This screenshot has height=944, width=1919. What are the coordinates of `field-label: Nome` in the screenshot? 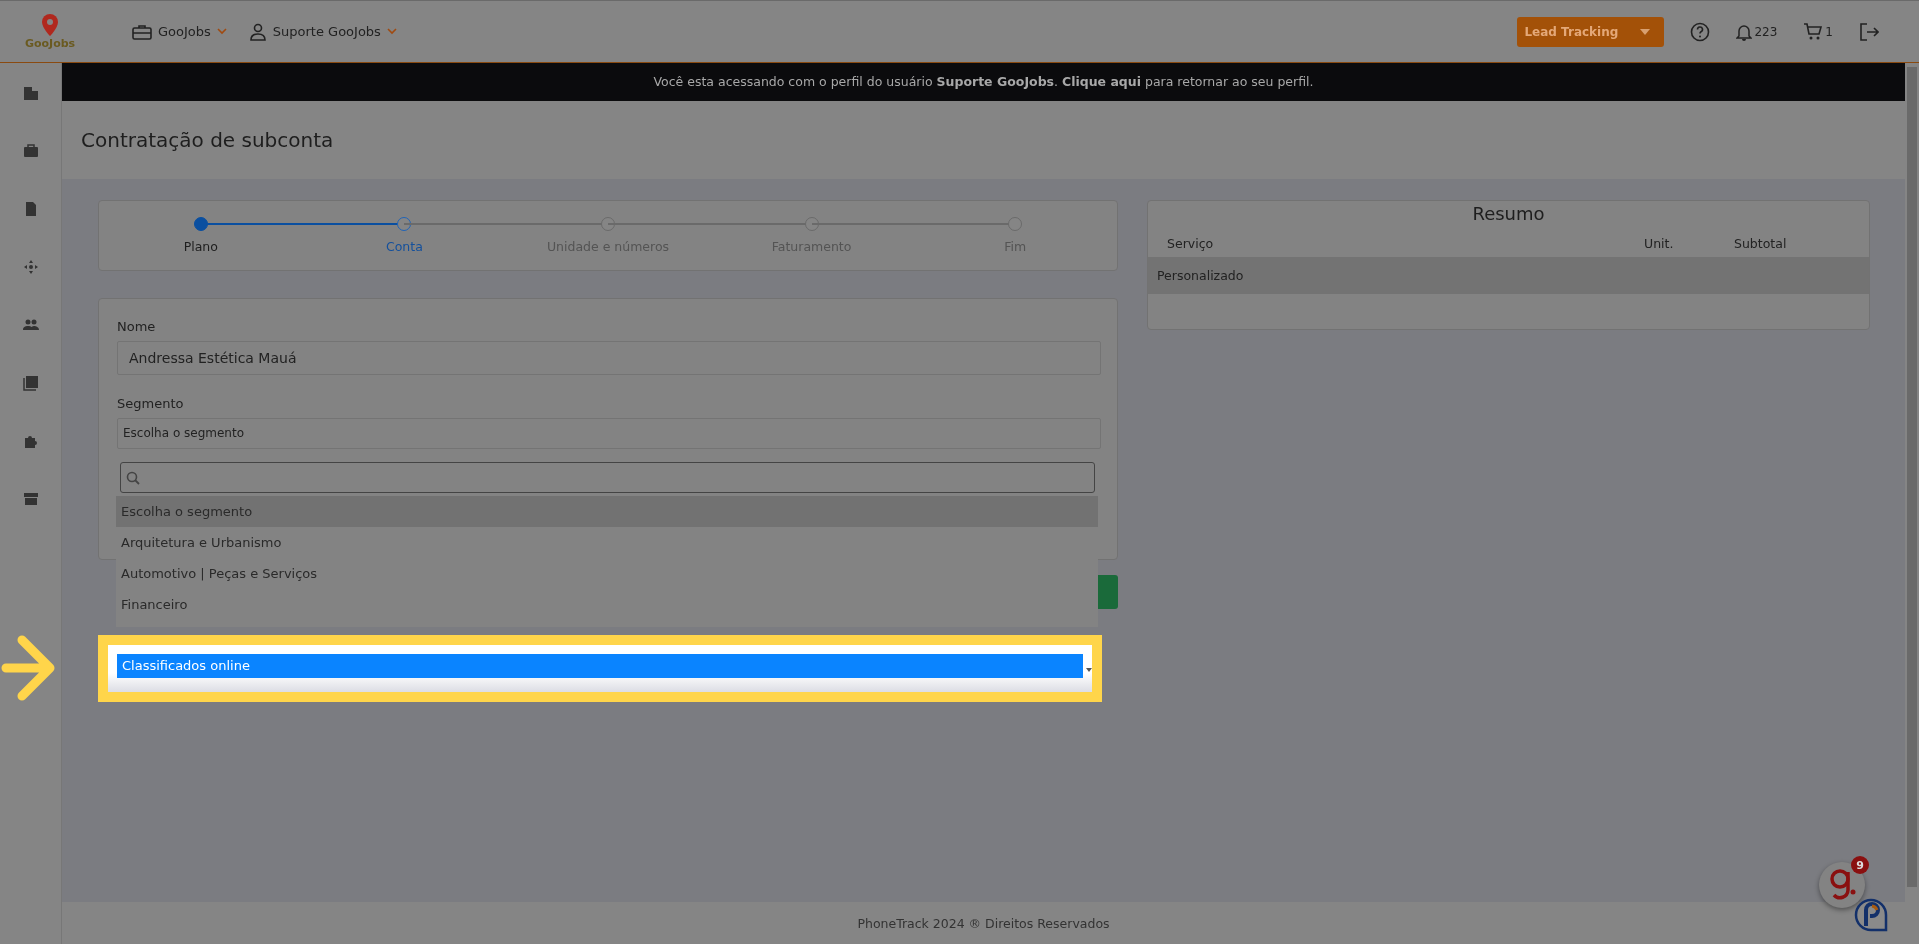 It's located at (137, 326).